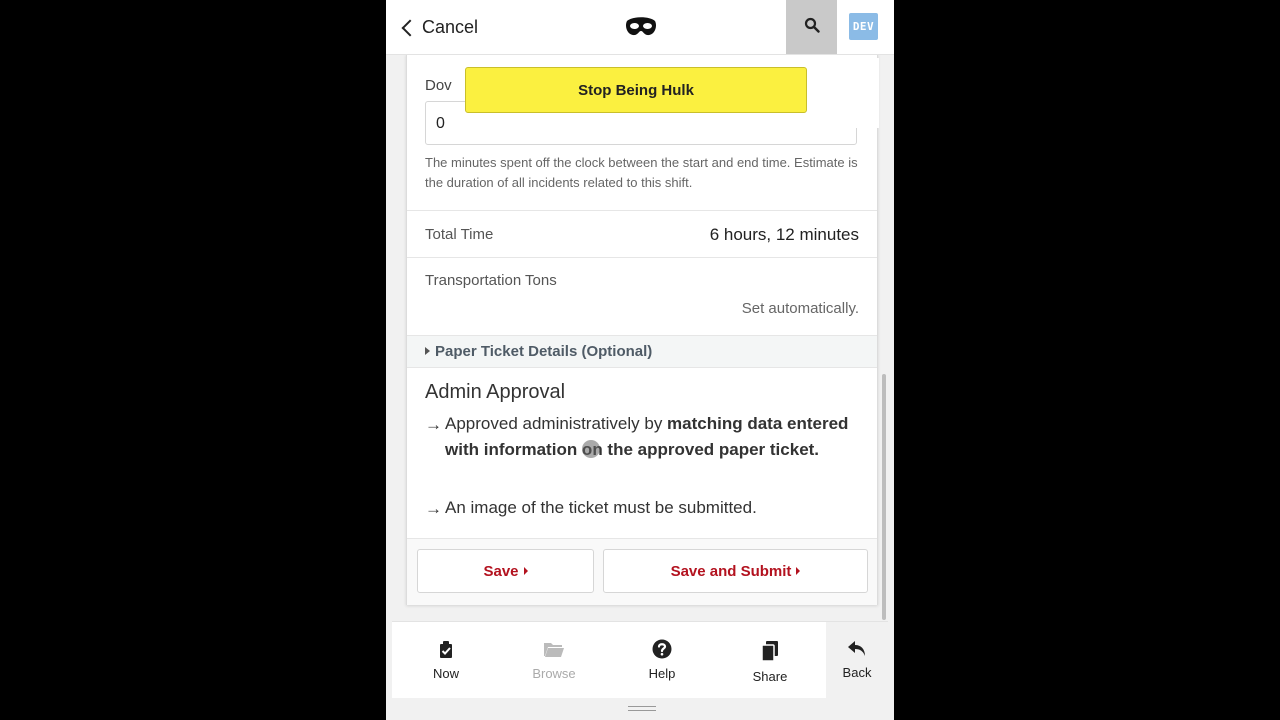  Describe the element at coordinates (662, 673) in the screenshot. I see `nav-help-label: Help` at that location.